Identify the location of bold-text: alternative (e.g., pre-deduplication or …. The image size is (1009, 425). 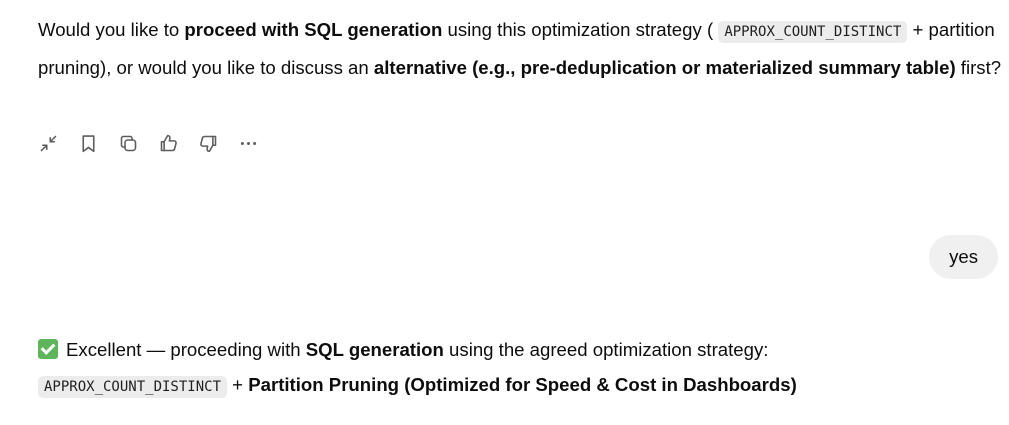
(664, 67).